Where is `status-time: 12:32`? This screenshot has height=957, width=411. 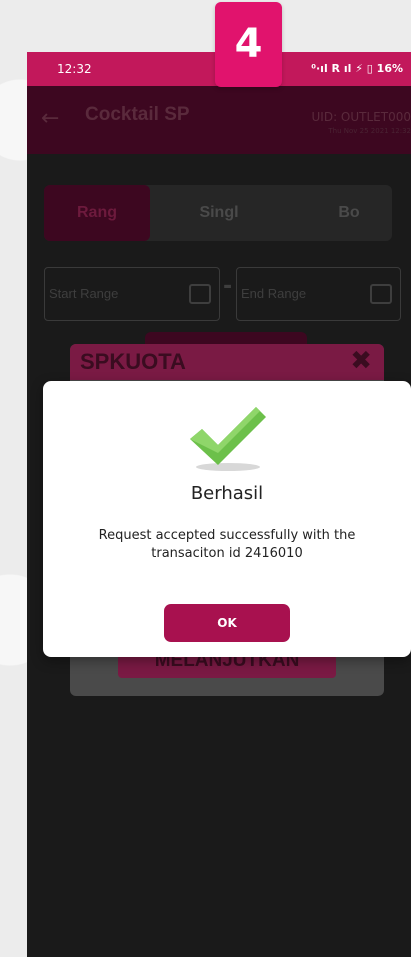
status-time: 12:32 is located at coordinates (74, 69).